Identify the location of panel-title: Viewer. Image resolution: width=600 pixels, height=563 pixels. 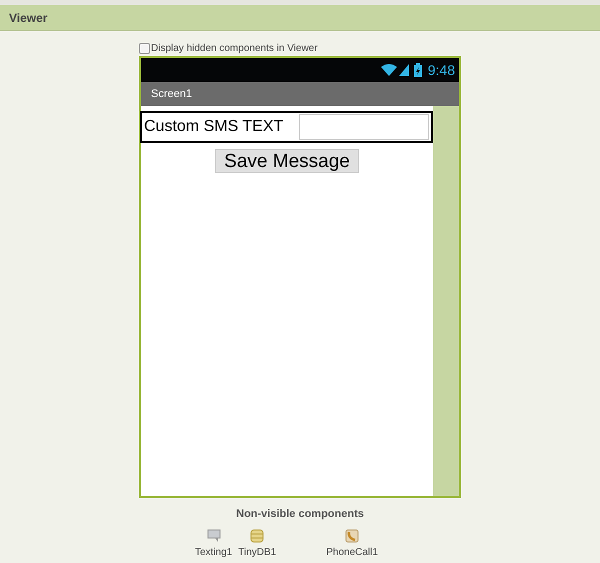
(28, 18).